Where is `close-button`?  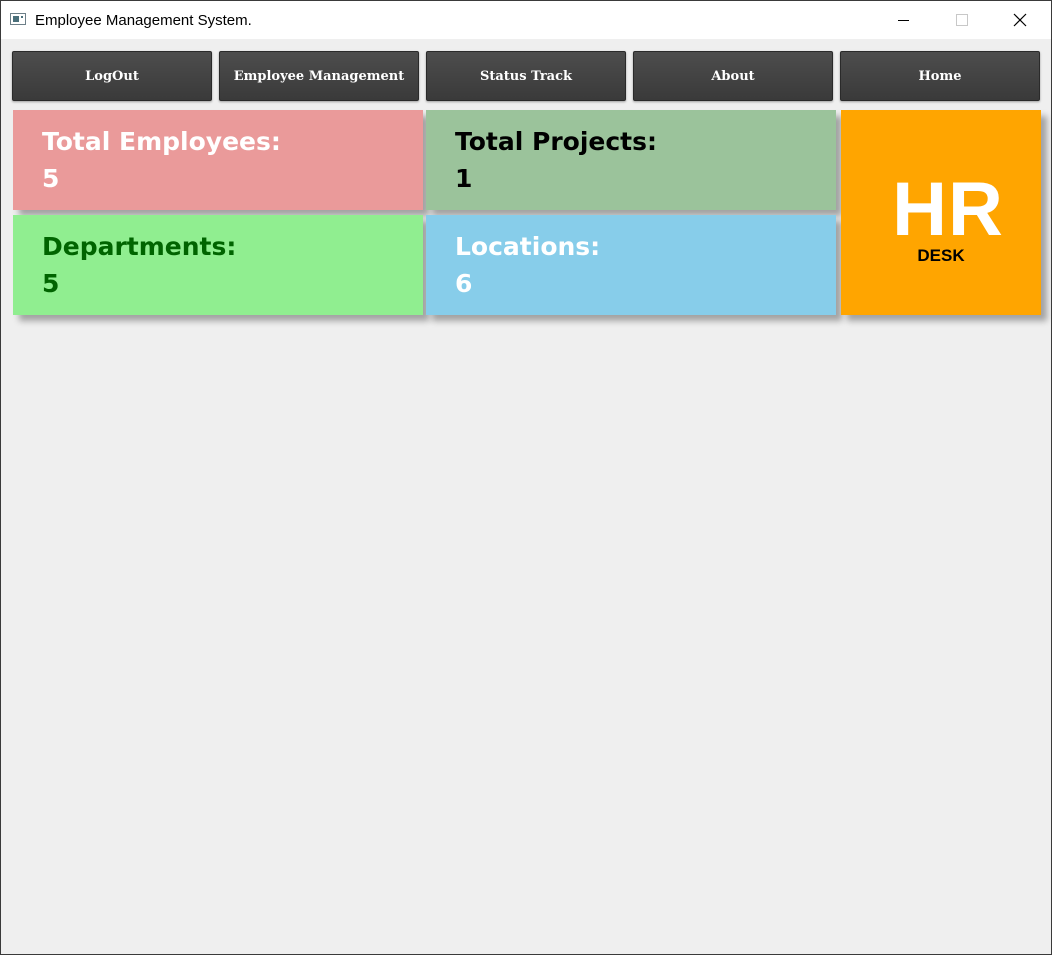 close-button is located at coordinates (1020, 20).